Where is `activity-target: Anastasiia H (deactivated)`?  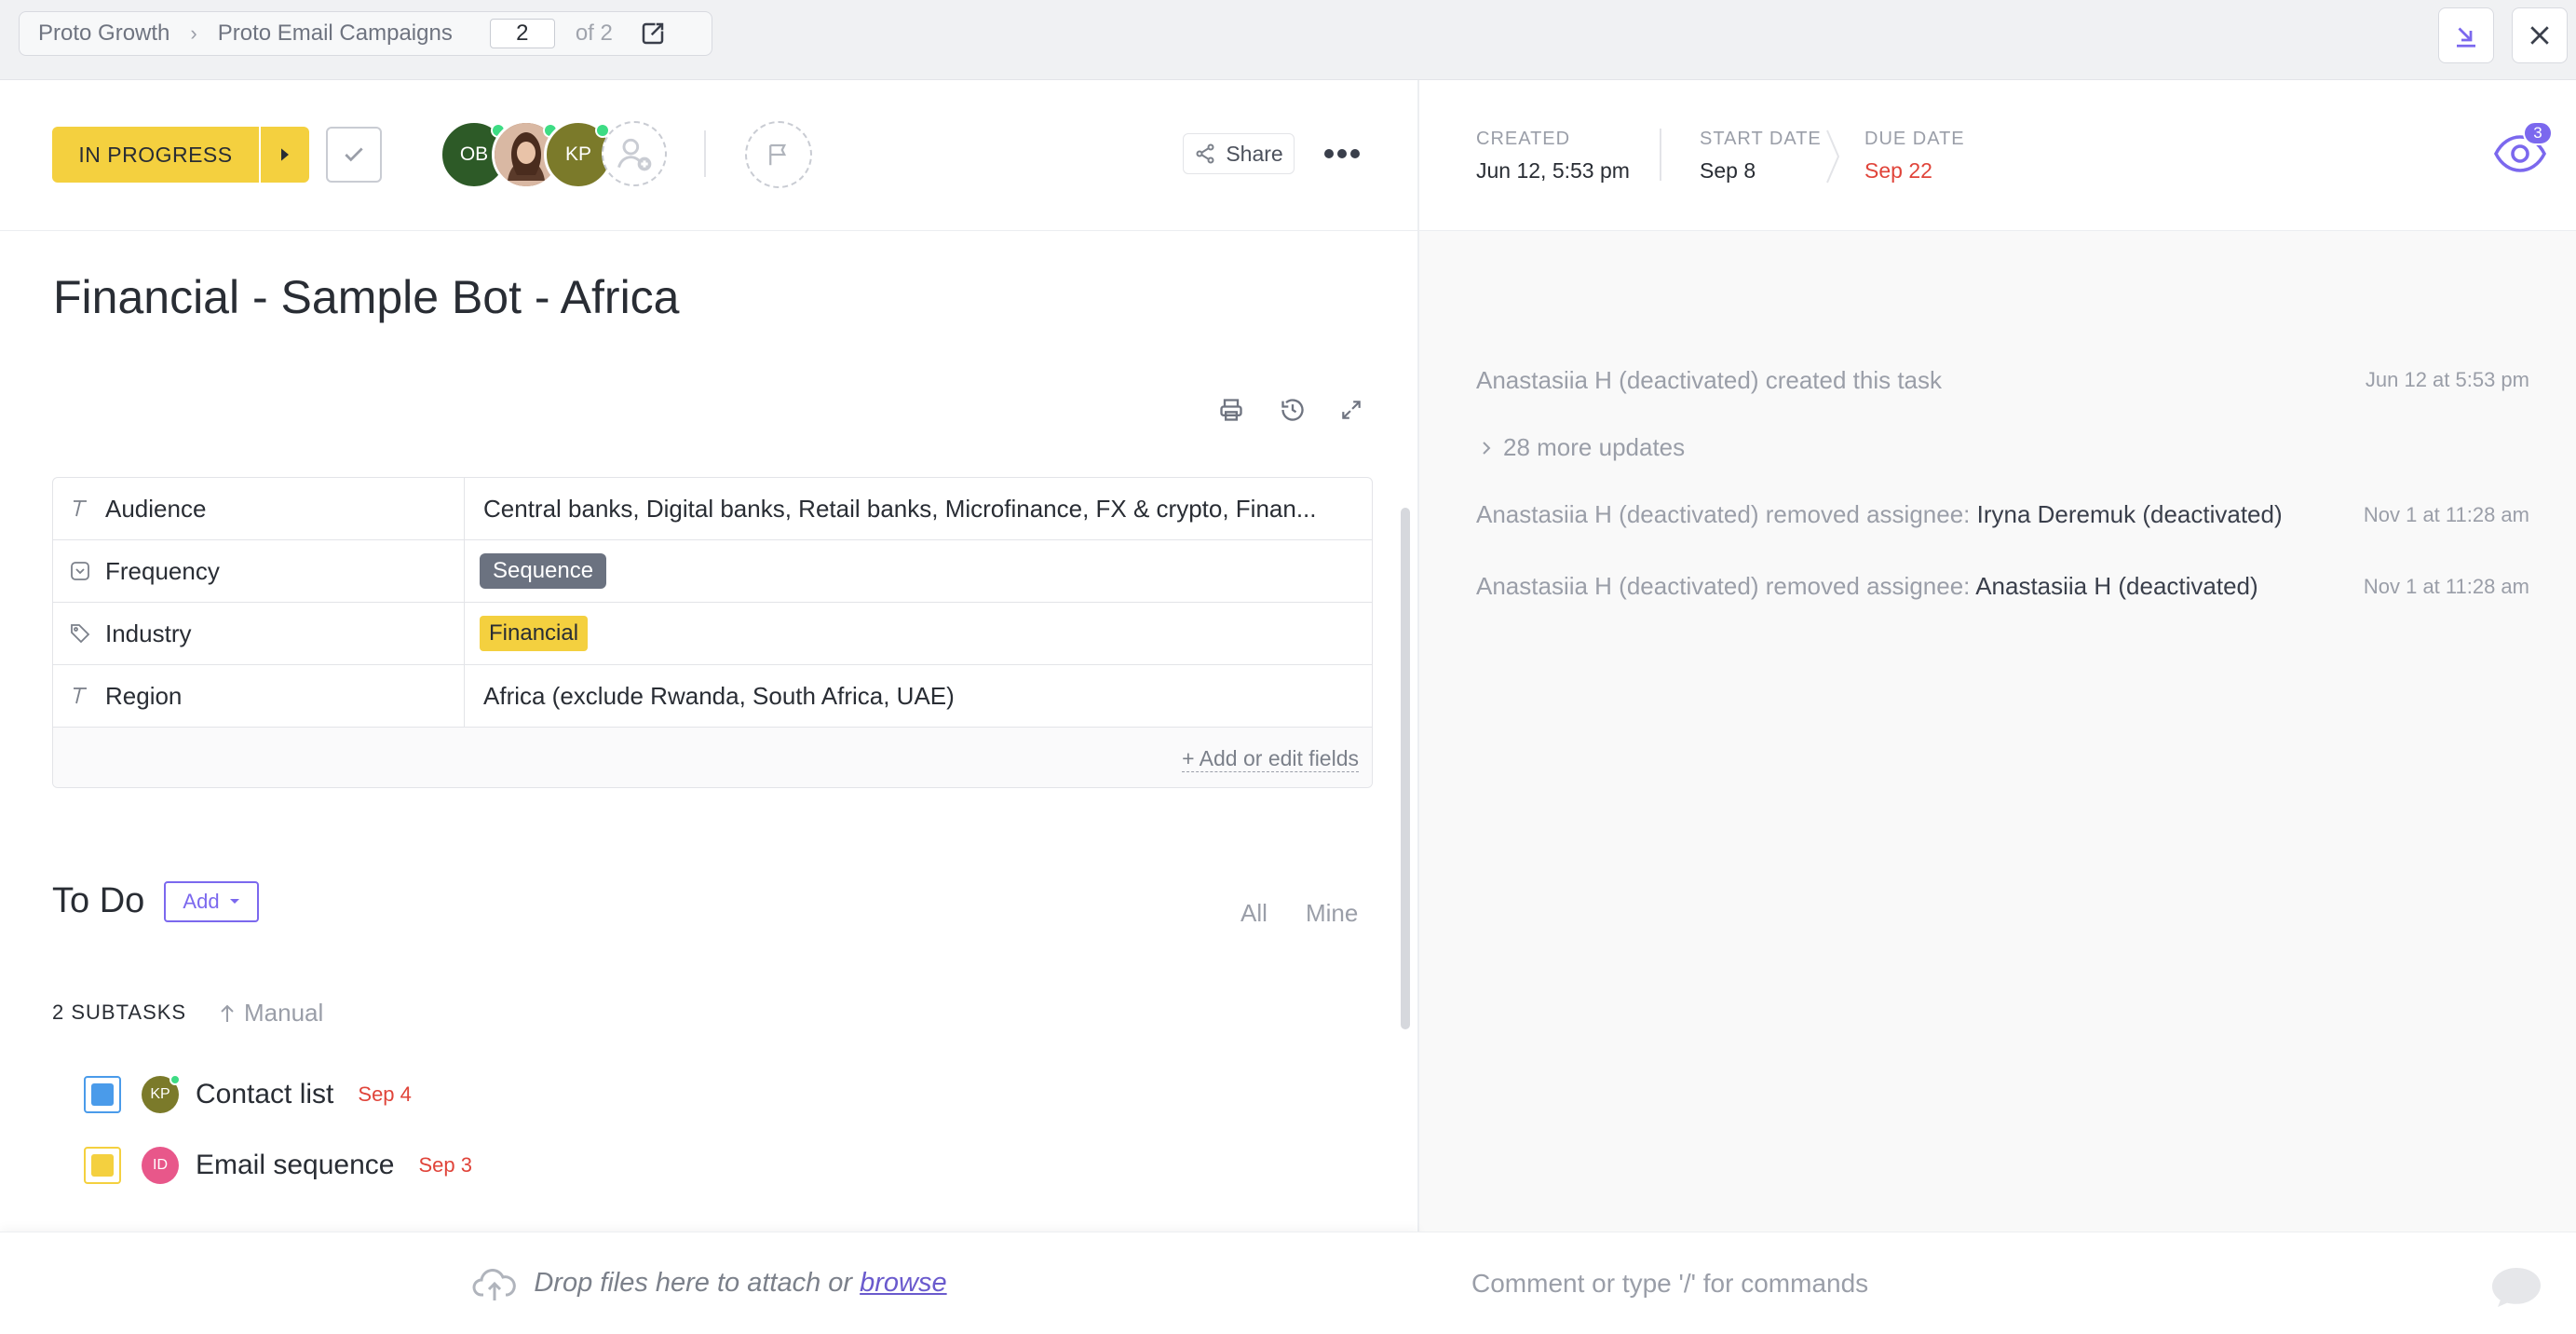 activity-target: Anastasiia H (deactivated) is located at coordinates (2116, 586).